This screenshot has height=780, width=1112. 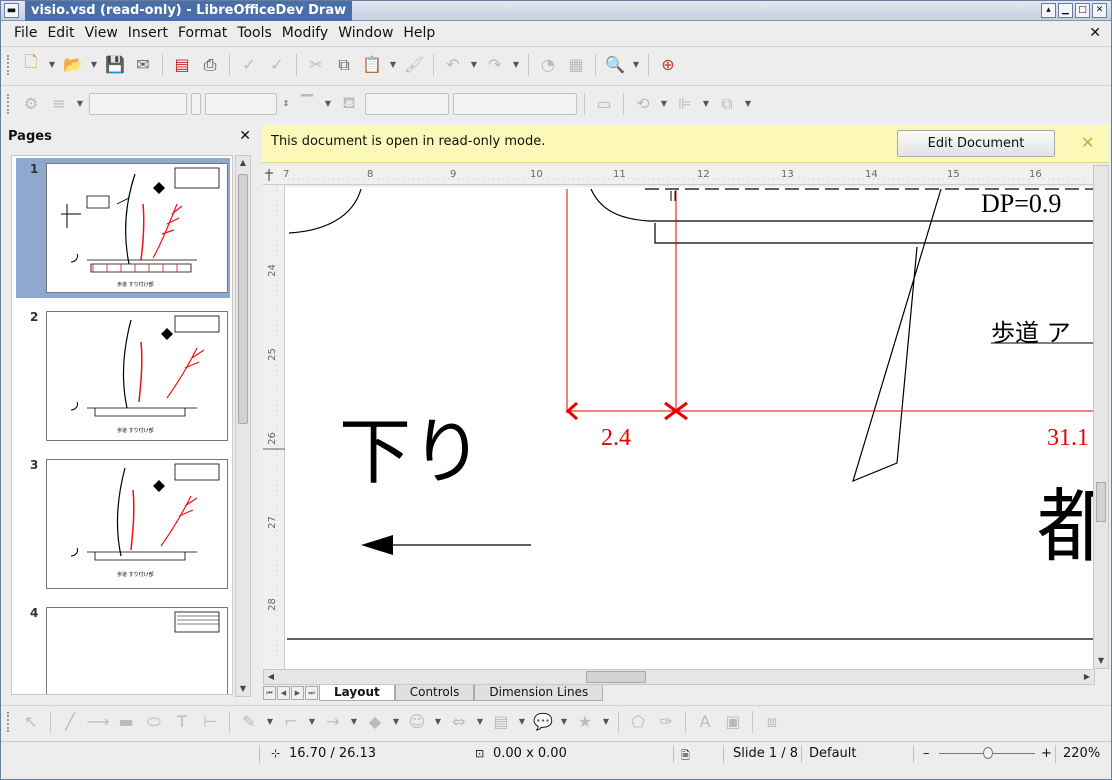 I want to click on symbol-shapes-icon: ☺, so click(x=417, y=722).